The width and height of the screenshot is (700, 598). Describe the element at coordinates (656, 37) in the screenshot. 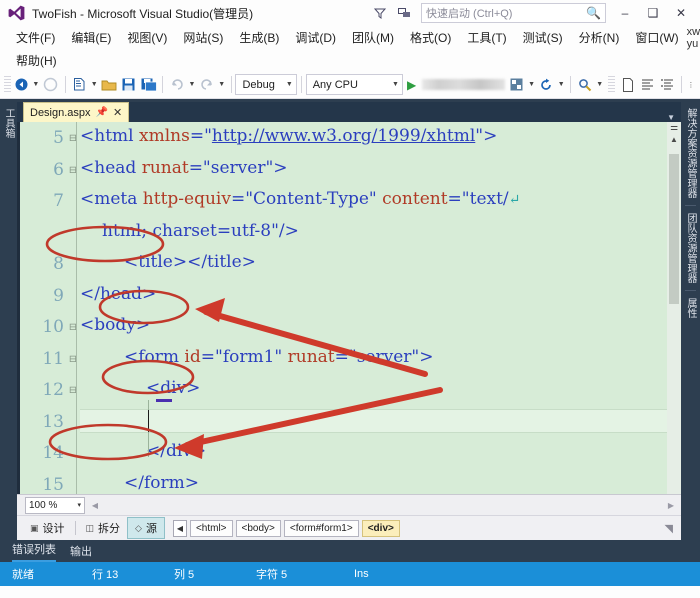

I see `menu-item-window: 窗口(W)` at that location.